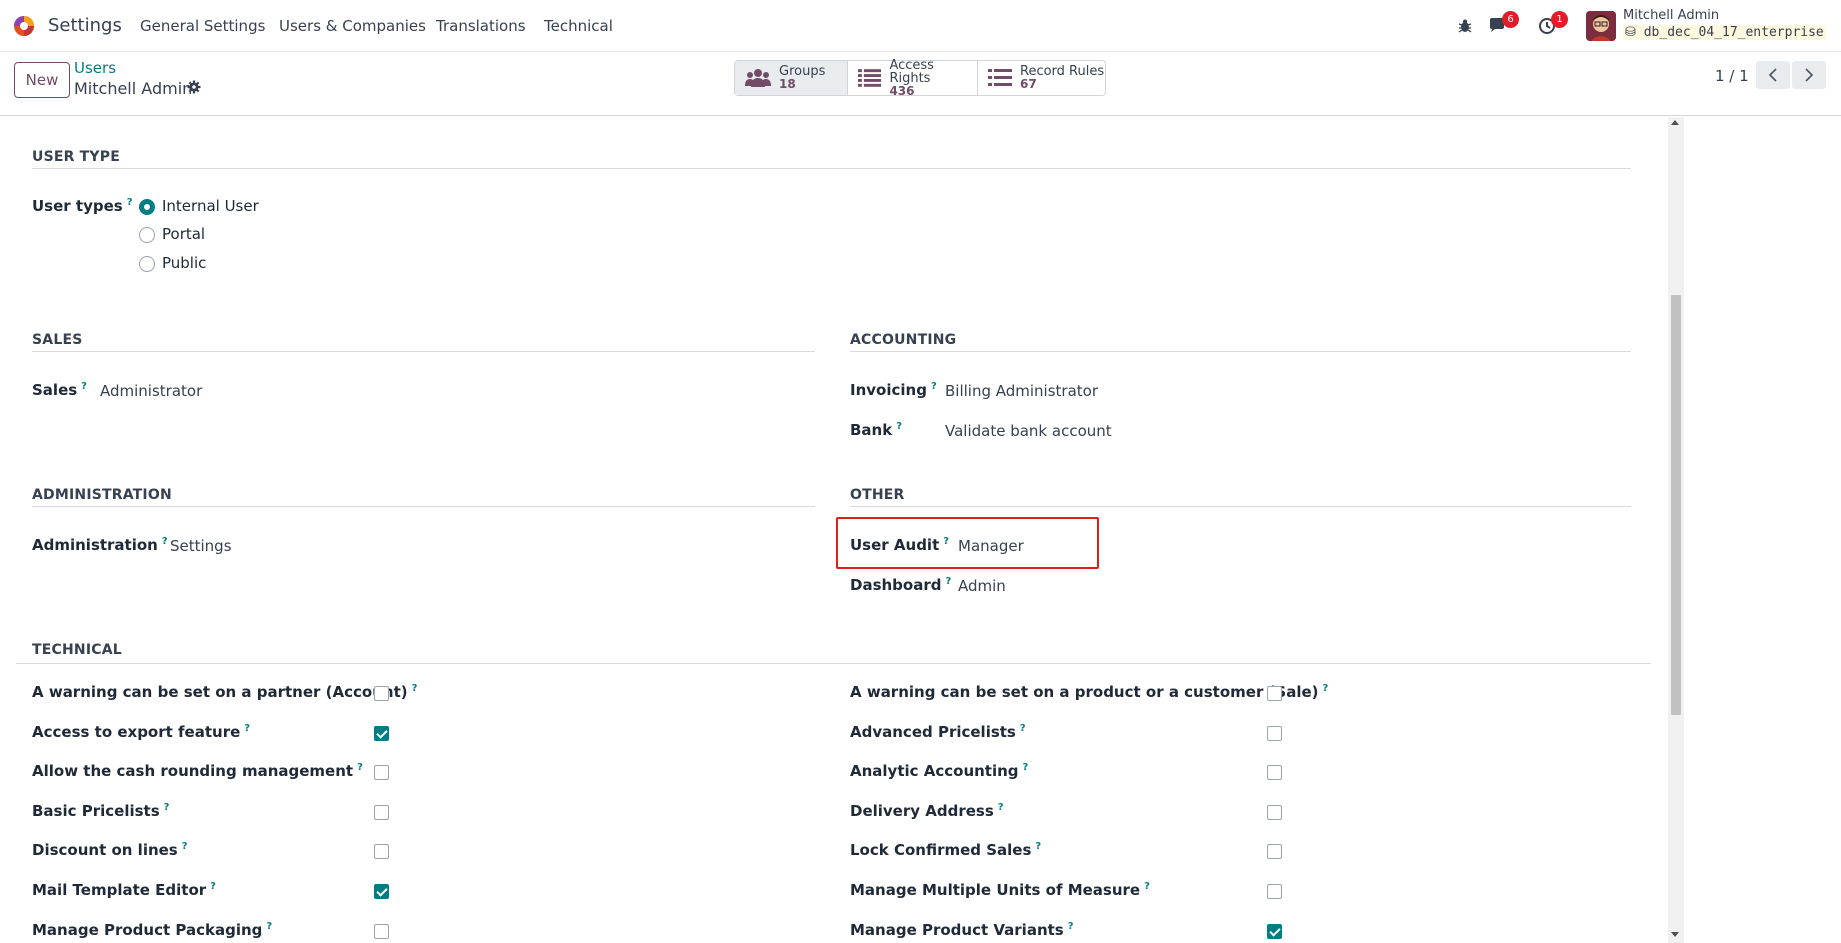 The image size is (1841, 943). Describe the element at coordinates (95, 68) in the screenshot. I see `breadcrumb-users-link: Users` at that location.